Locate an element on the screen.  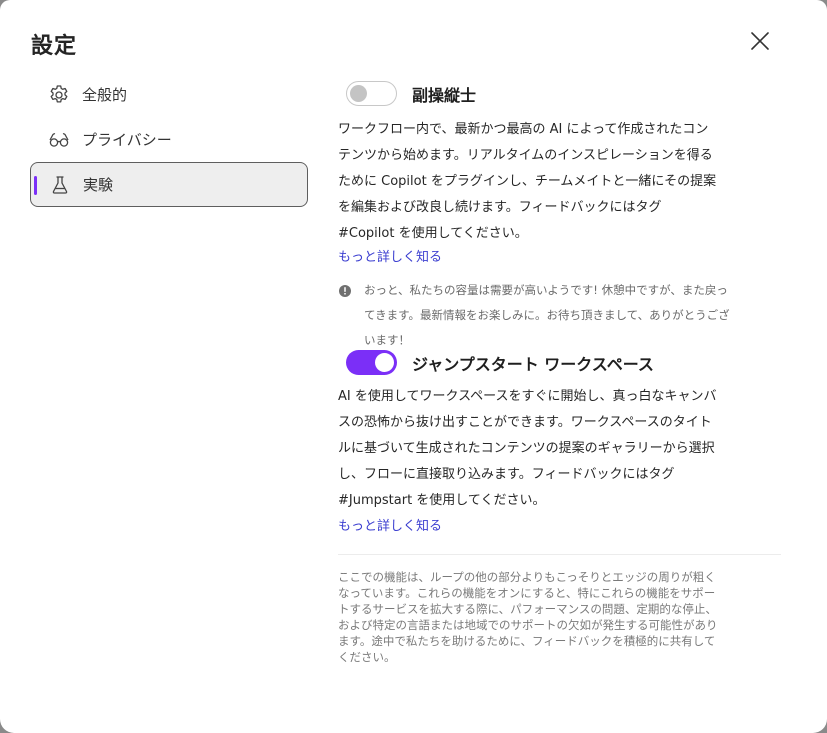
close-icon is located at coordinates (760, 41).